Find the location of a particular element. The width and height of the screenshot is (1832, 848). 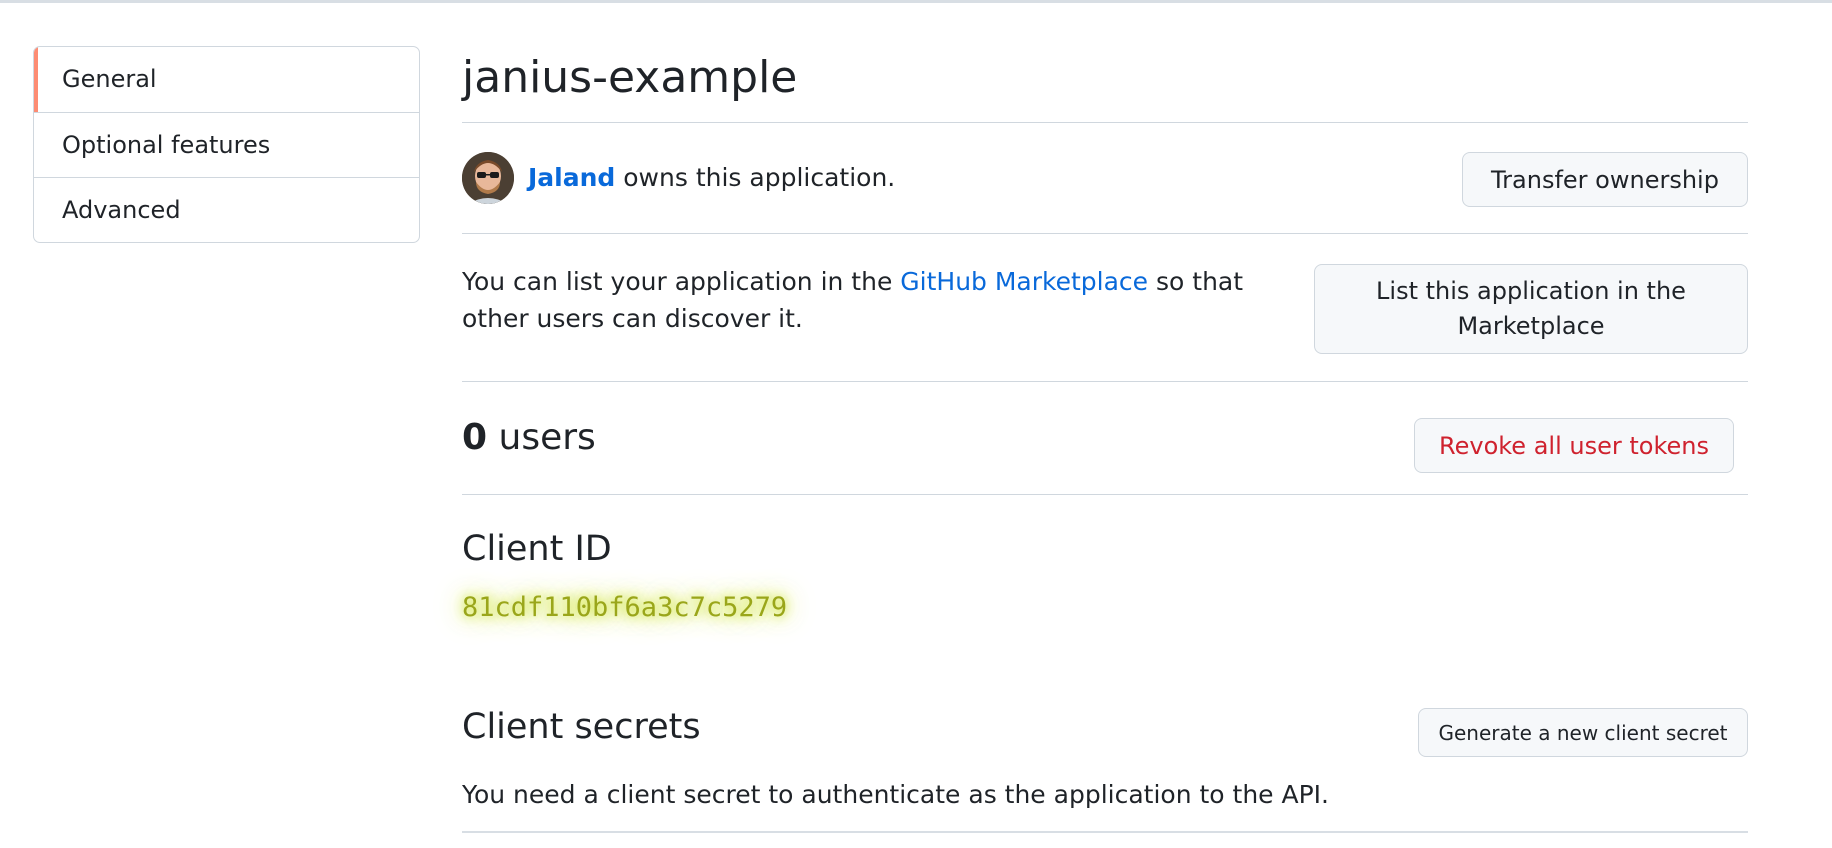

top-divider is located at coordinates (916, 1).